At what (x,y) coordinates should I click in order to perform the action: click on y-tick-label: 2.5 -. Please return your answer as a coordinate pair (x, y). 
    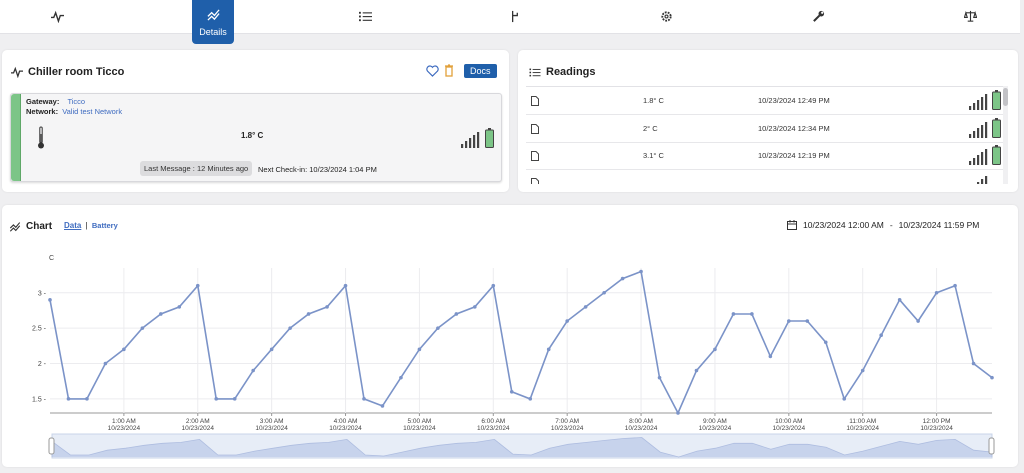
    Looking at the image, I should click on (39, 329).